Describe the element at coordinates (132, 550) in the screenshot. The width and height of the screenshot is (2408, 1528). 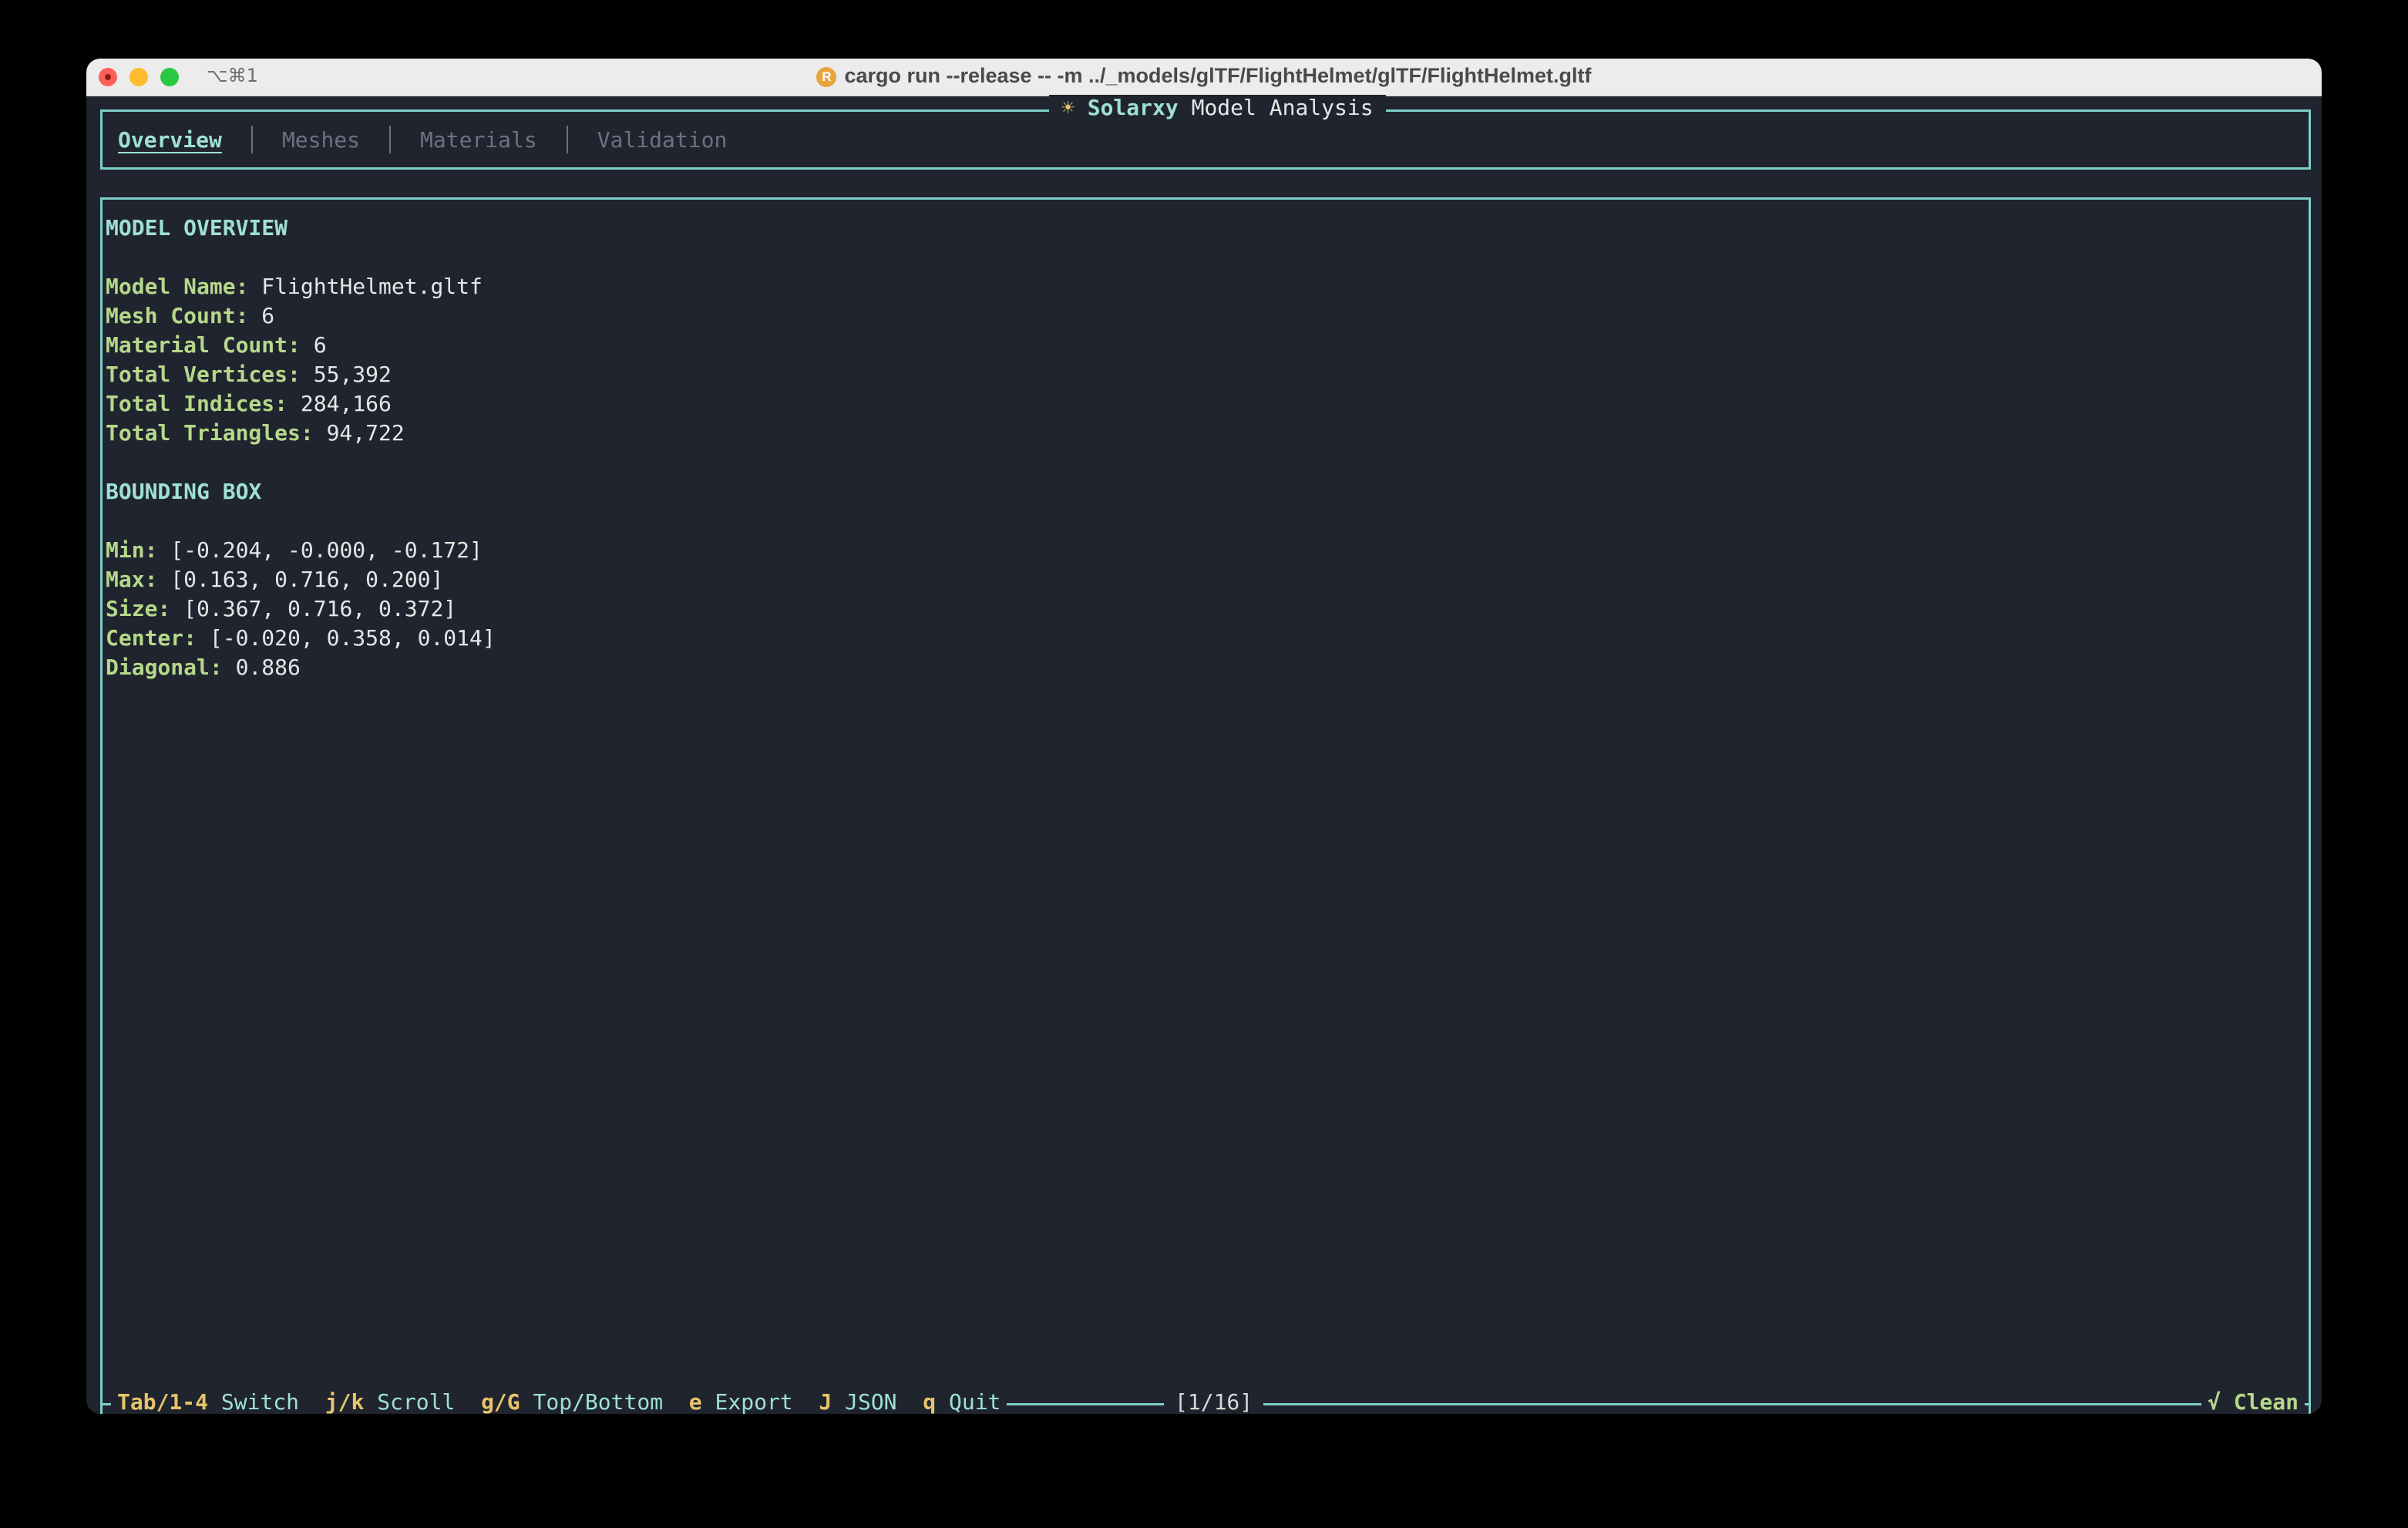
I see `row-key: Min:` at that location.